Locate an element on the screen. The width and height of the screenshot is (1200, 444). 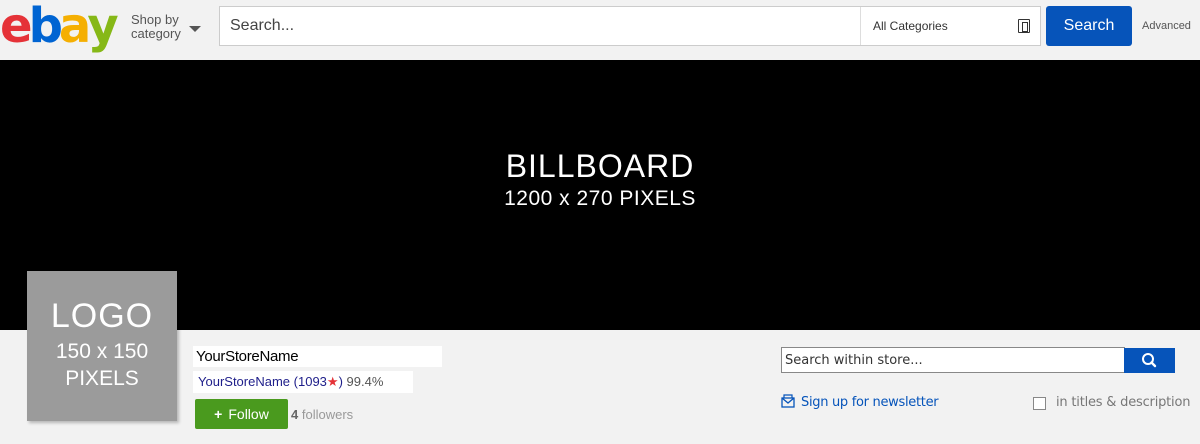
feedback-star-icon: ★ is located at coordinates (332, 381).